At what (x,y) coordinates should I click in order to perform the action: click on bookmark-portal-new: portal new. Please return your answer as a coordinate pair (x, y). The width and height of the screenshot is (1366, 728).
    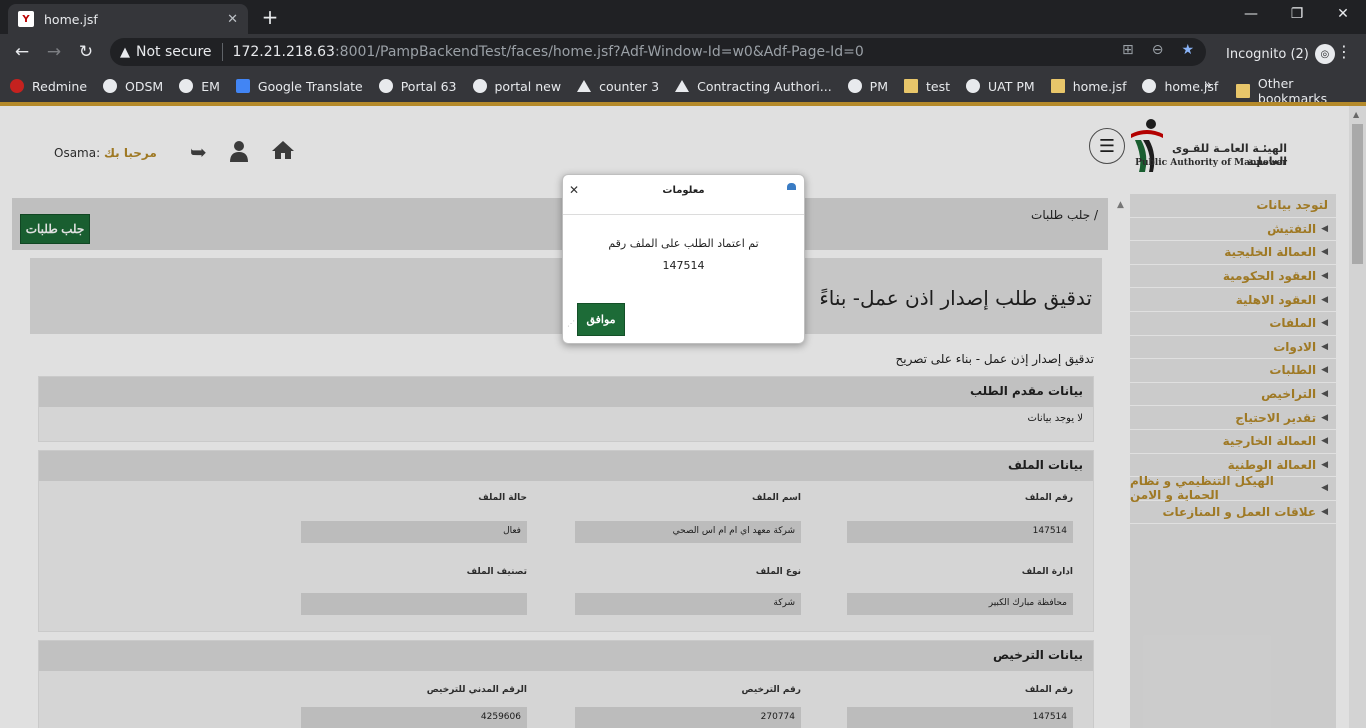
    Looking at the image, I should click on (516, 86).